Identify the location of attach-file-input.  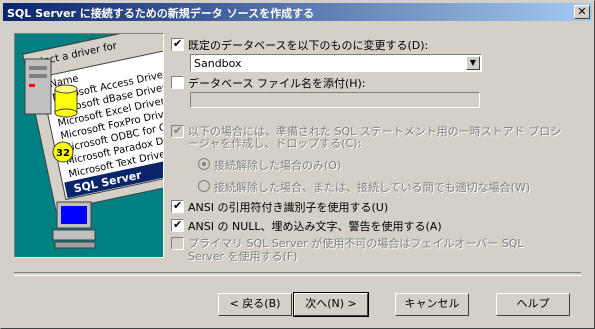
(335, 100).